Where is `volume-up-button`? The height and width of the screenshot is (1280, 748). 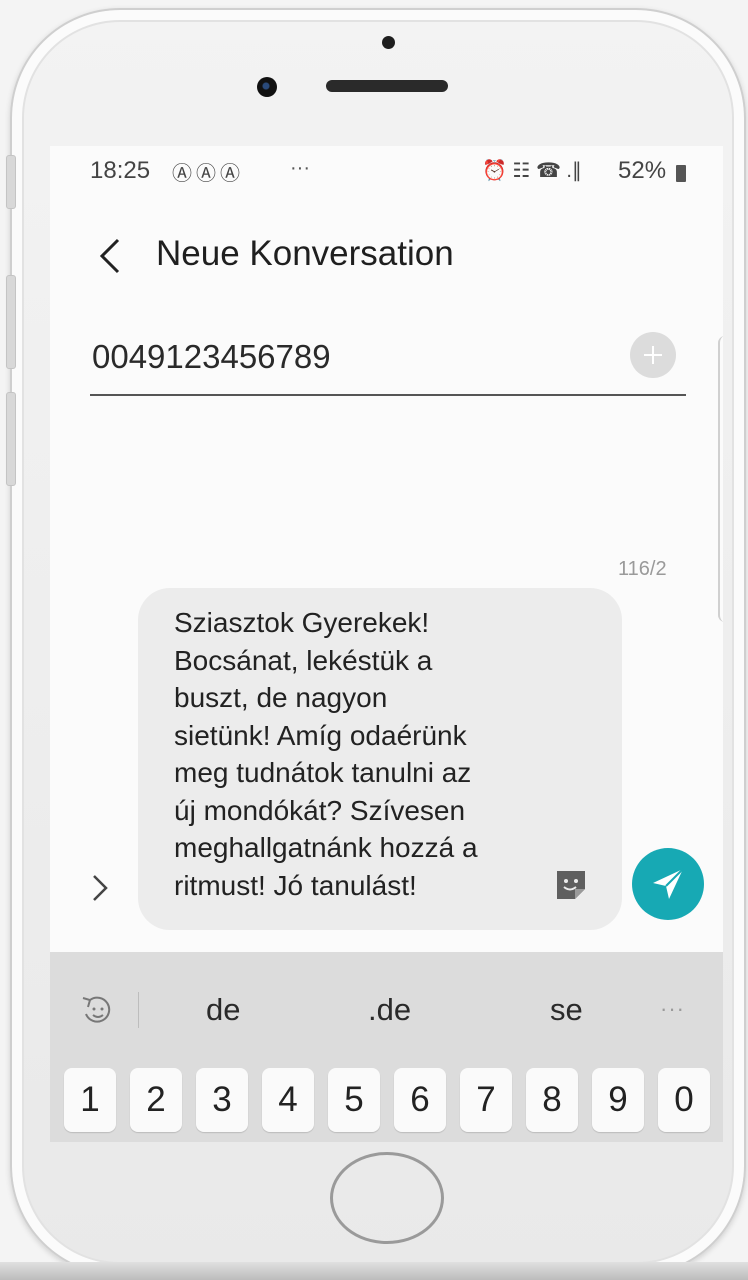 volume-up-button is located at coordinates (11, 322).